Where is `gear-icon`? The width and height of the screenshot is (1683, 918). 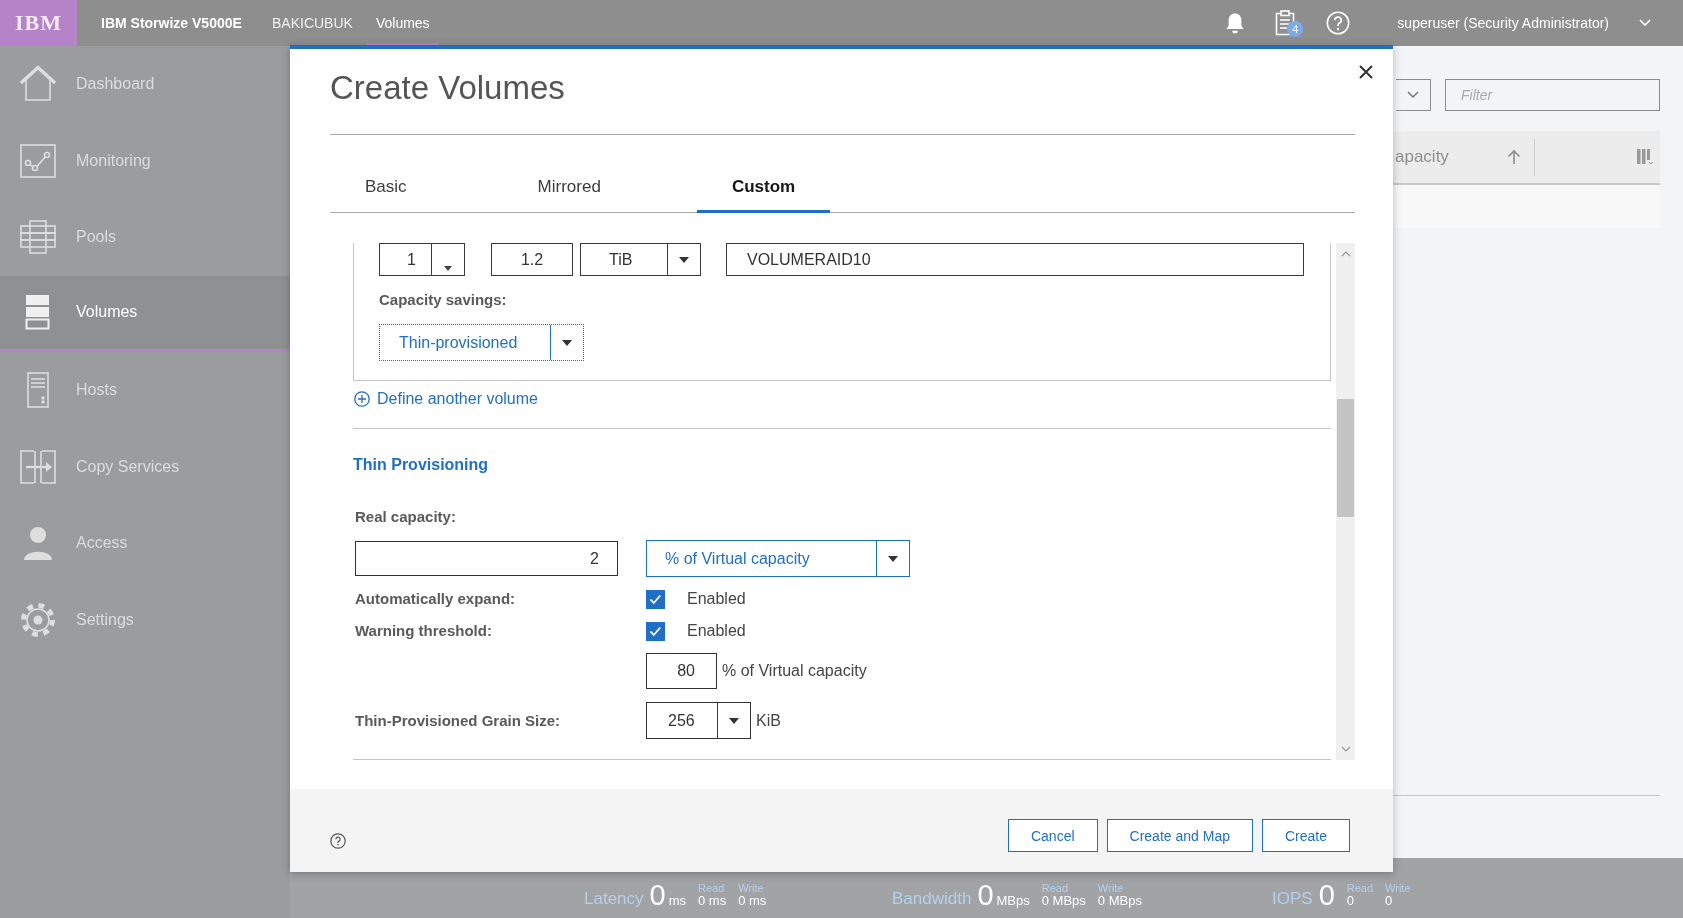 gear-icon is located at coordinates (38, 619).